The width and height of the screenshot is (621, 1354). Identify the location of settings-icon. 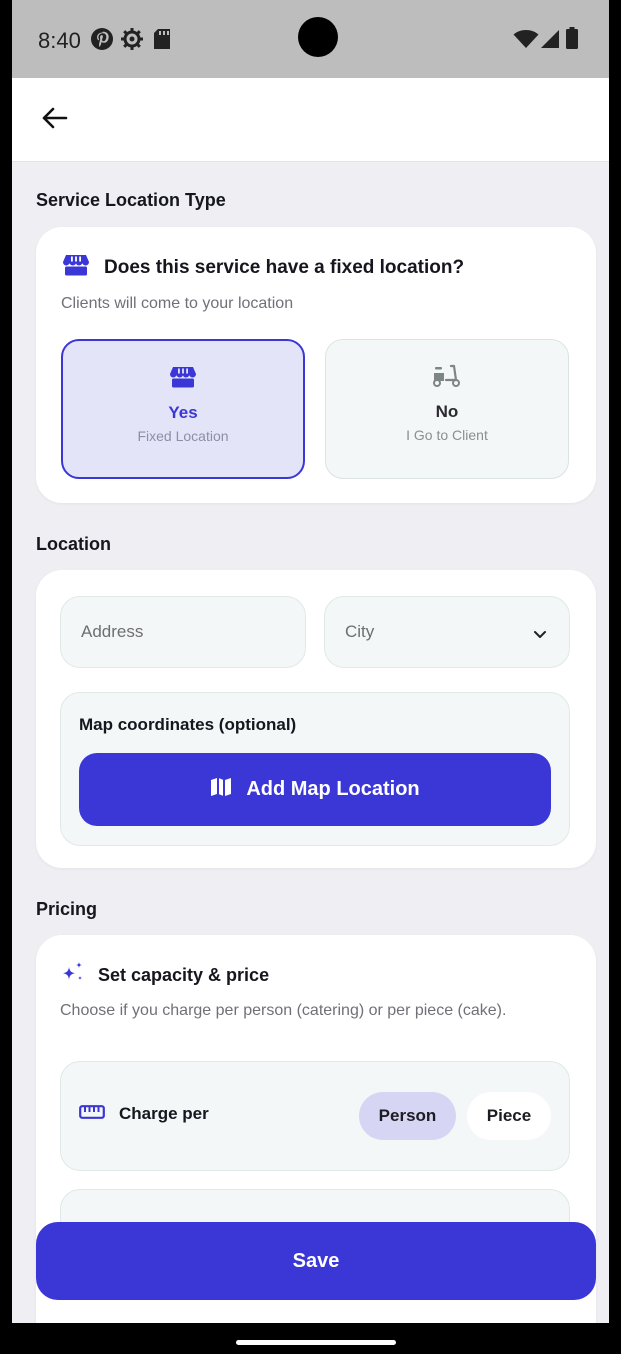
(132, 41).